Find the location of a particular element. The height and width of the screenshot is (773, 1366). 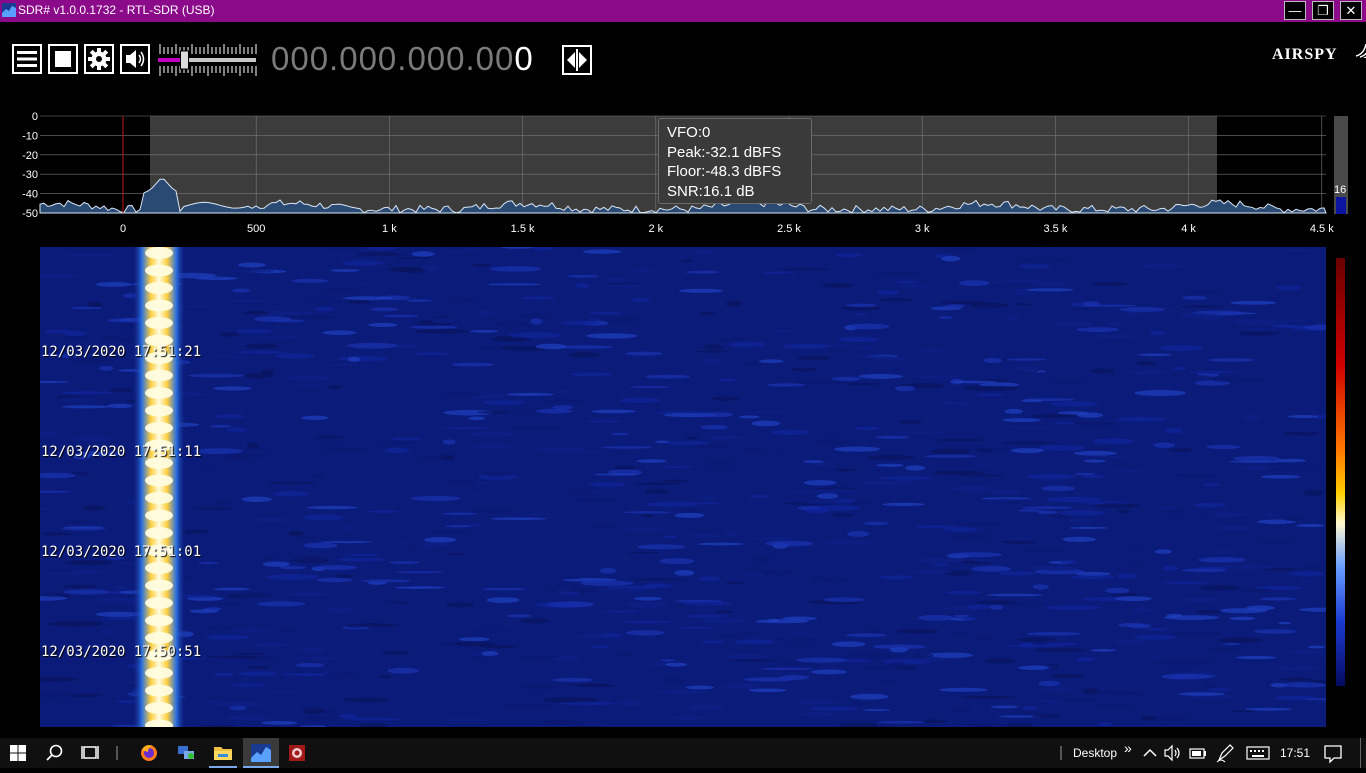

pen-tray-button is located at coordinates (1226, 753).